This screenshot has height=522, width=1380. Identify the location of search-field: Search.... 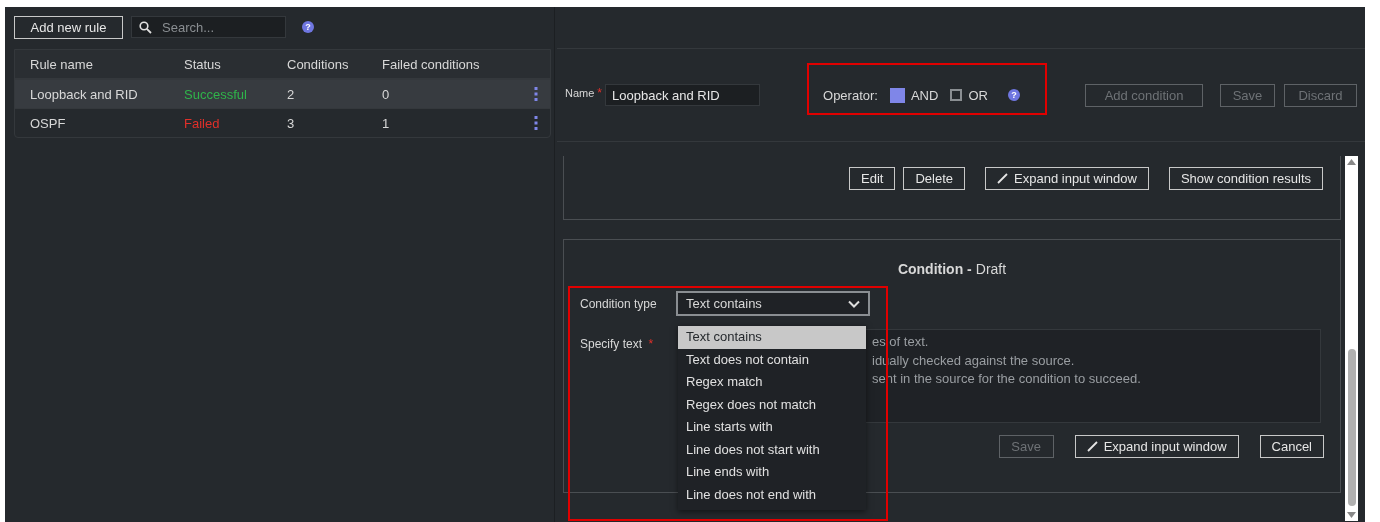
(208, 27).